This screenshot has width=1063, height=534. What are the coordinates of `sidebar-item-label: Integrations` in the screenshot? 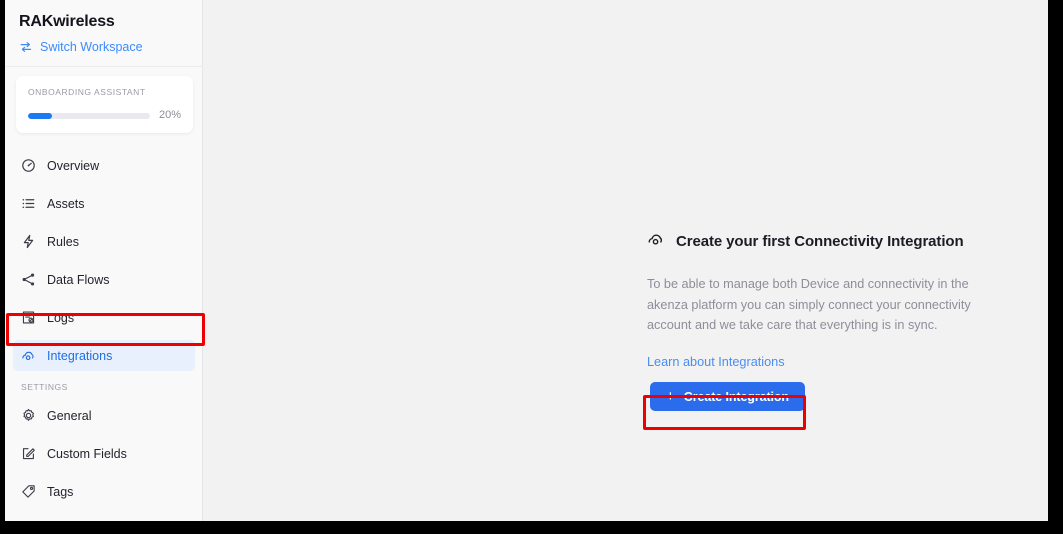 It's located at (80, 355).